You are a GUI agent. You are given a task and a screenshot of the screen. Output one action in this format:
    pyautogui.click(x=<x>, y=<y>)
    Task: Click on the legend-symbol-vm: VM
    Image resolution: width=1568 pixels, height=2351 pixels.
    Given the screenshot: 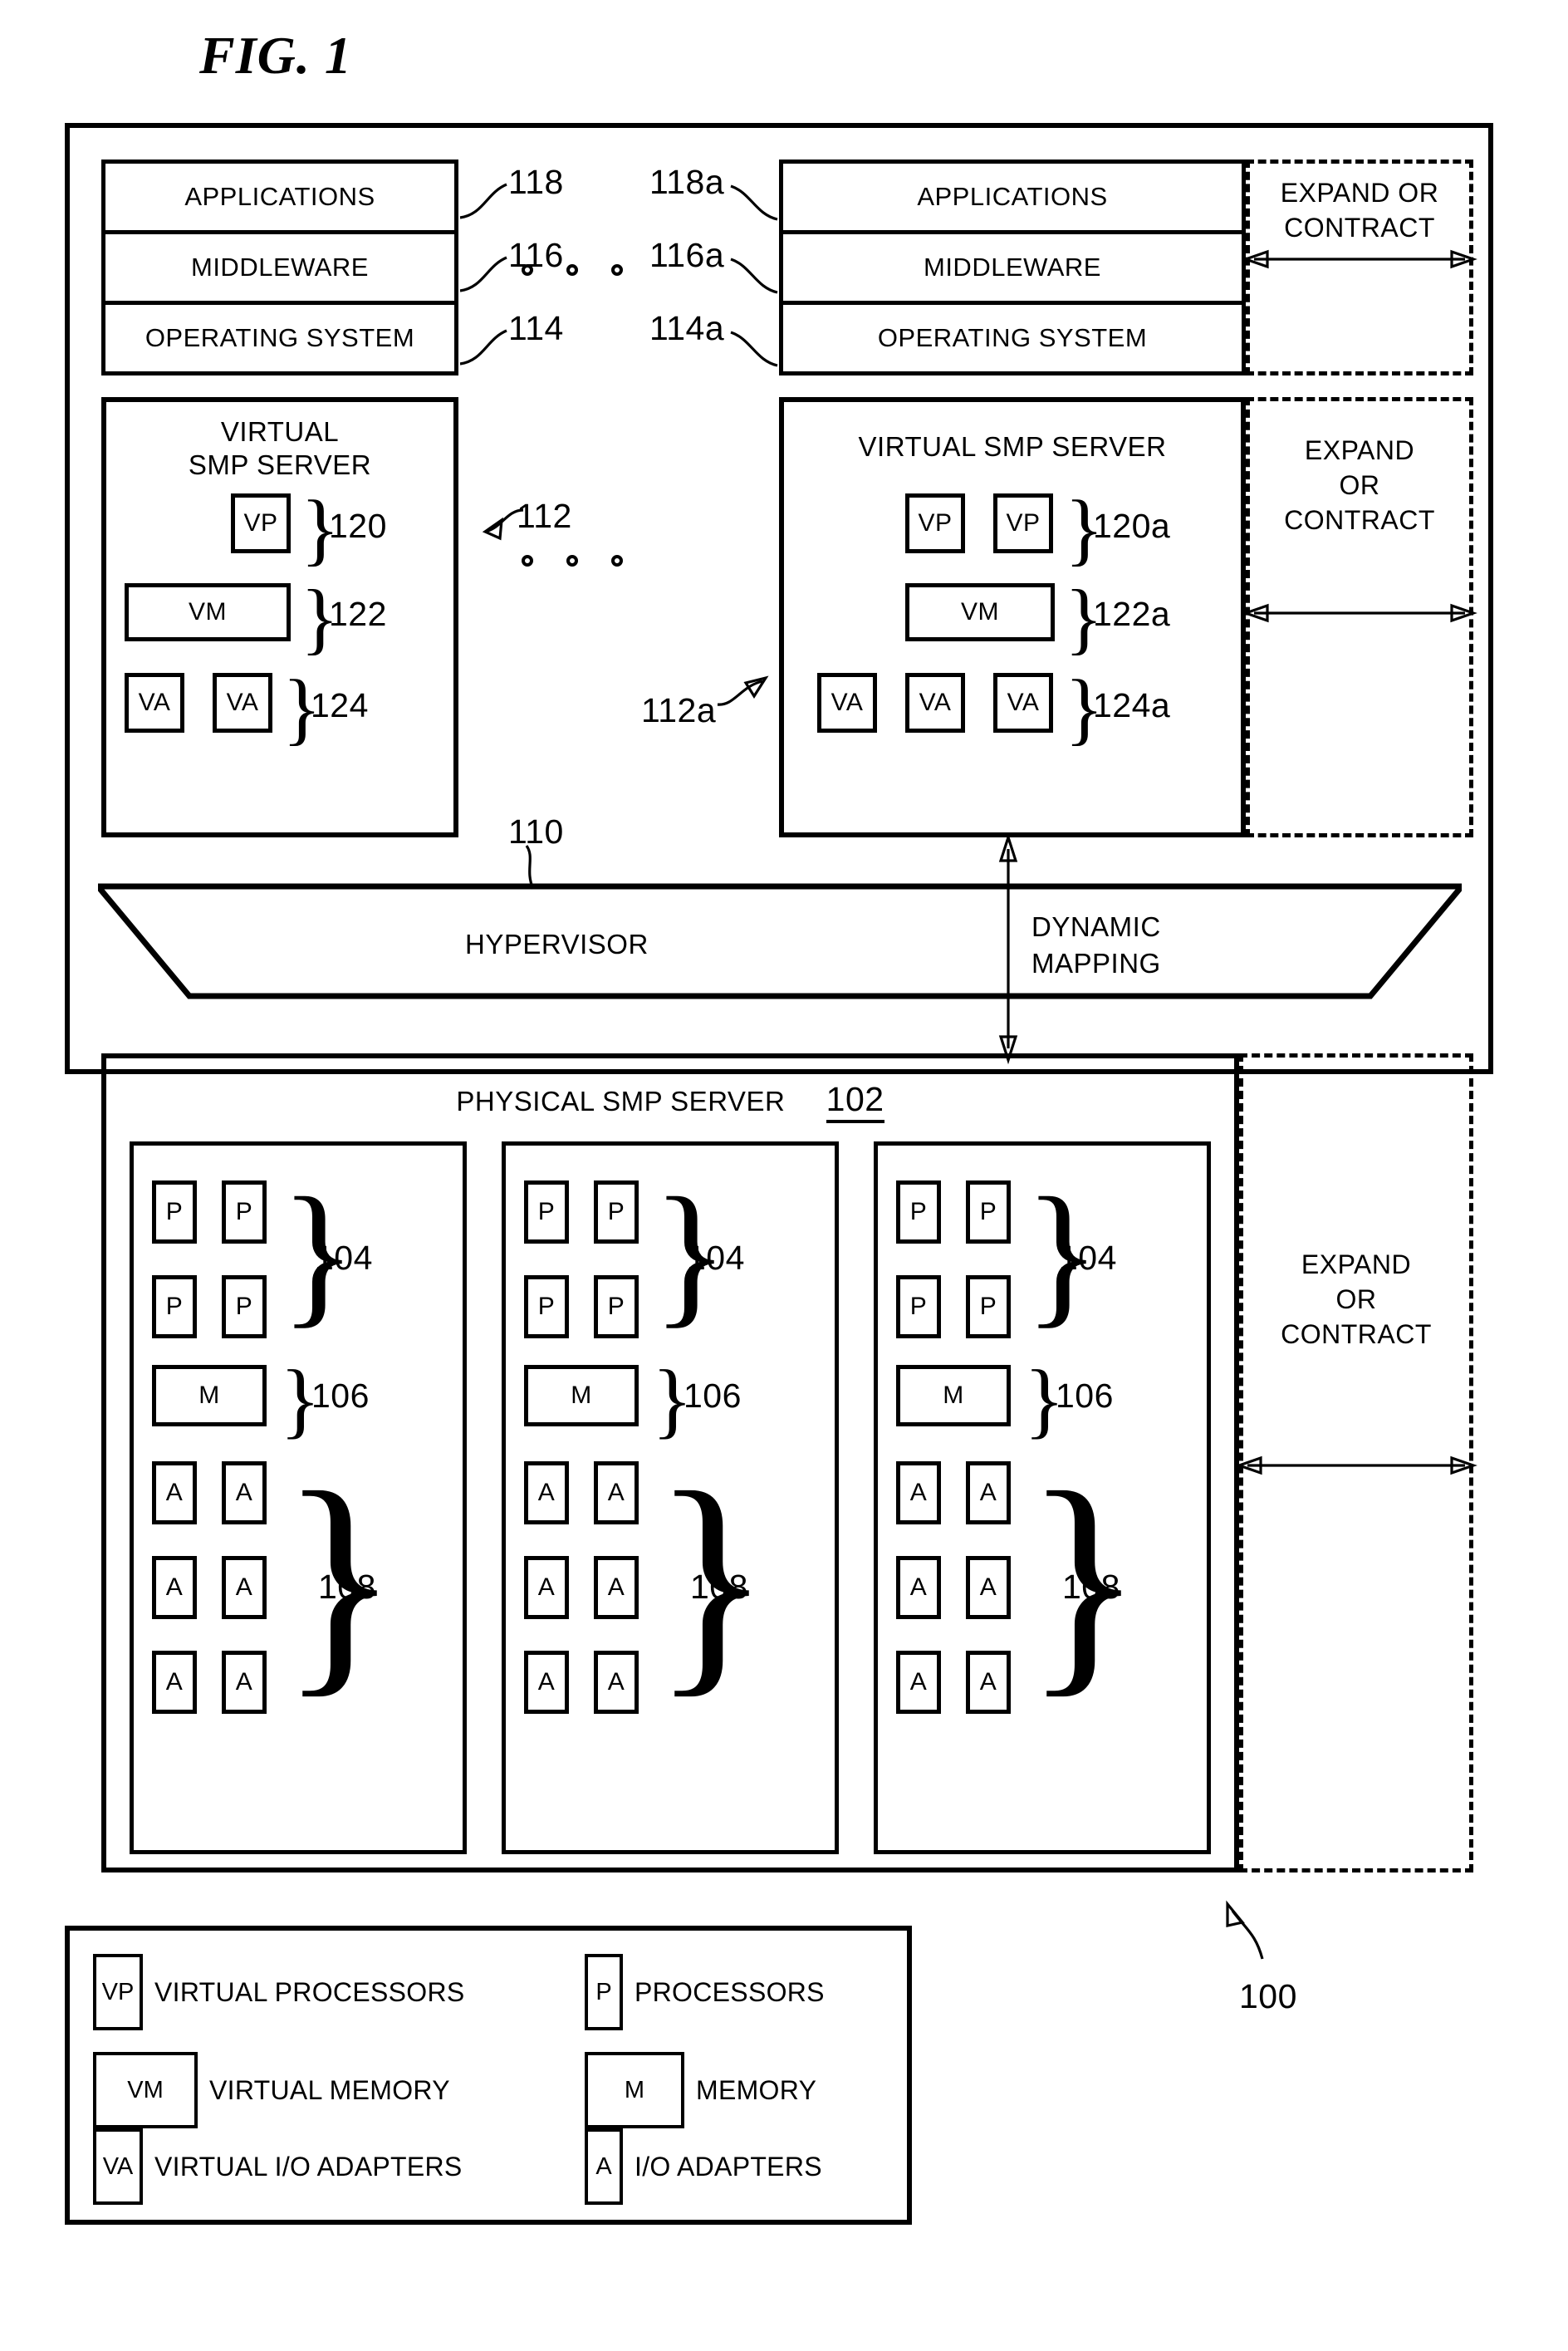 What is the action you would take?
    pyautogui.click(x=145, y=2090)
    